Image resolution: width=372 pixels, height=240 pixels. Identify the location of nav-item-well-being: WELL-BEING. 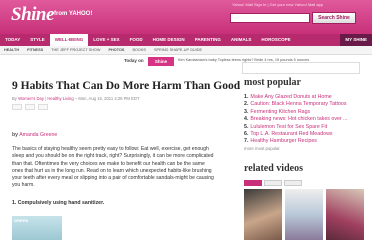
(69, 40).